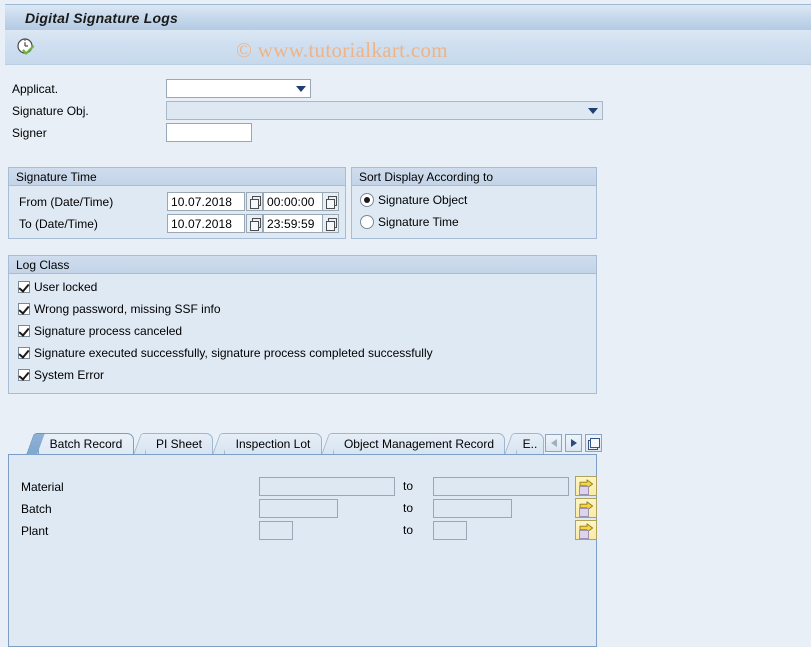  What do you see at coordinates (276, 530) in the screenshot?
I see `plant-from-input` at bounding box center [276, 530].